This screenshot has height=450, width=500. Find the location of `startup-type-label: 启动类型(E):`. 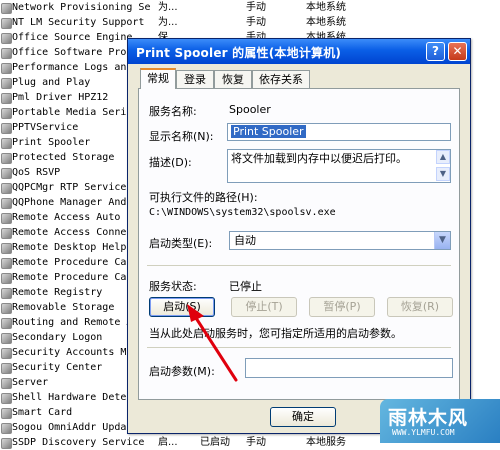

startup-type-label: 启动类型(E): is located at coordinates (181, 243).